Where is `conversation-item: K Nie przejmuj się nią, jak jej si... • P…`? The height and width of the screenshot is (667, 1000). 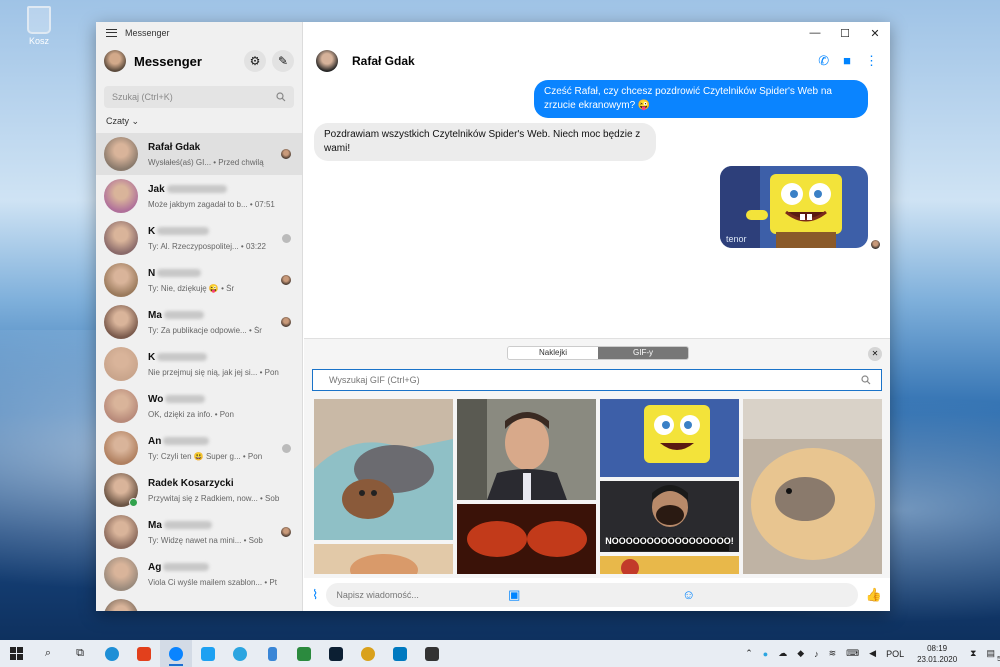 conversation-item: K Nie przejmuj się nią, jak jej si... • P… is located at coordinates (199, 364).